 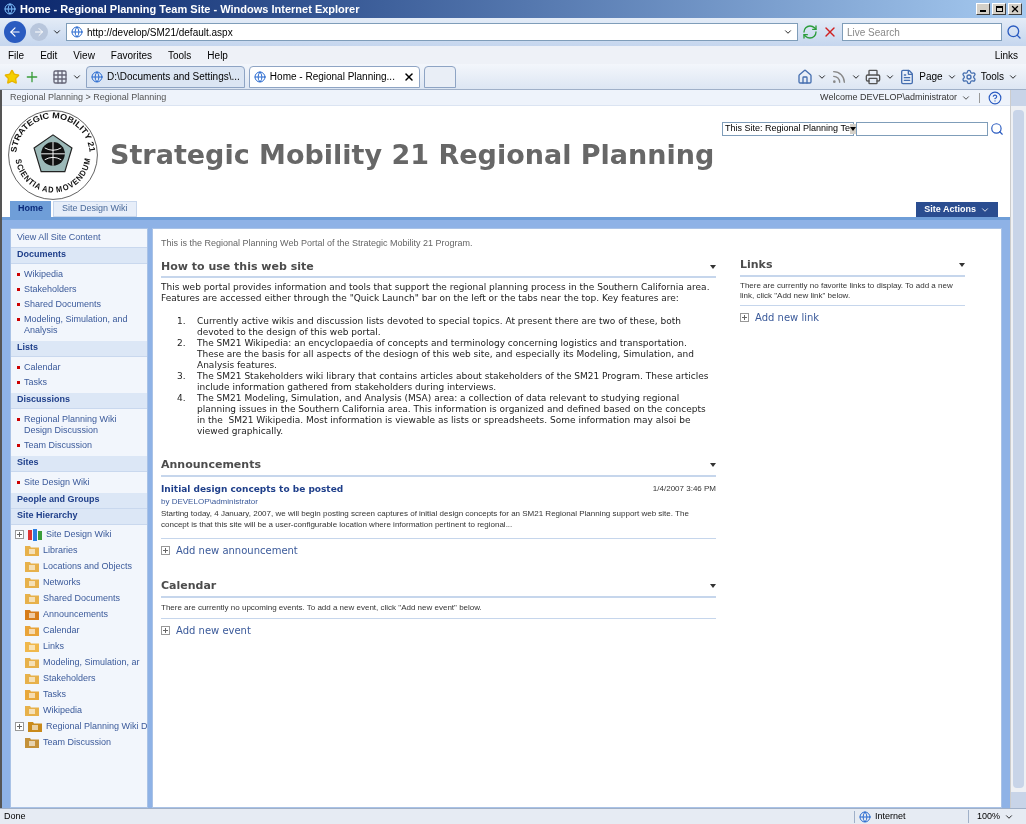 I want to click on forward-arrow-icon, so click(x=39, y=32).